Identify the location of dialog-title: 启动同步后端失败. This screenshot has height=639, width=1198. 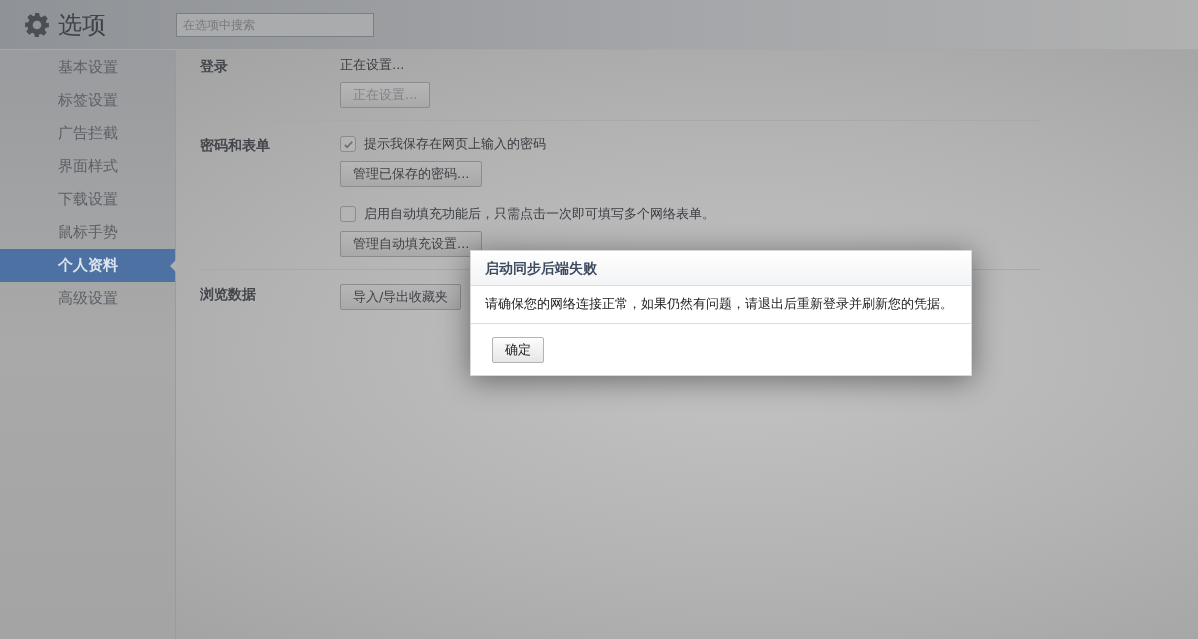
(721, 268).